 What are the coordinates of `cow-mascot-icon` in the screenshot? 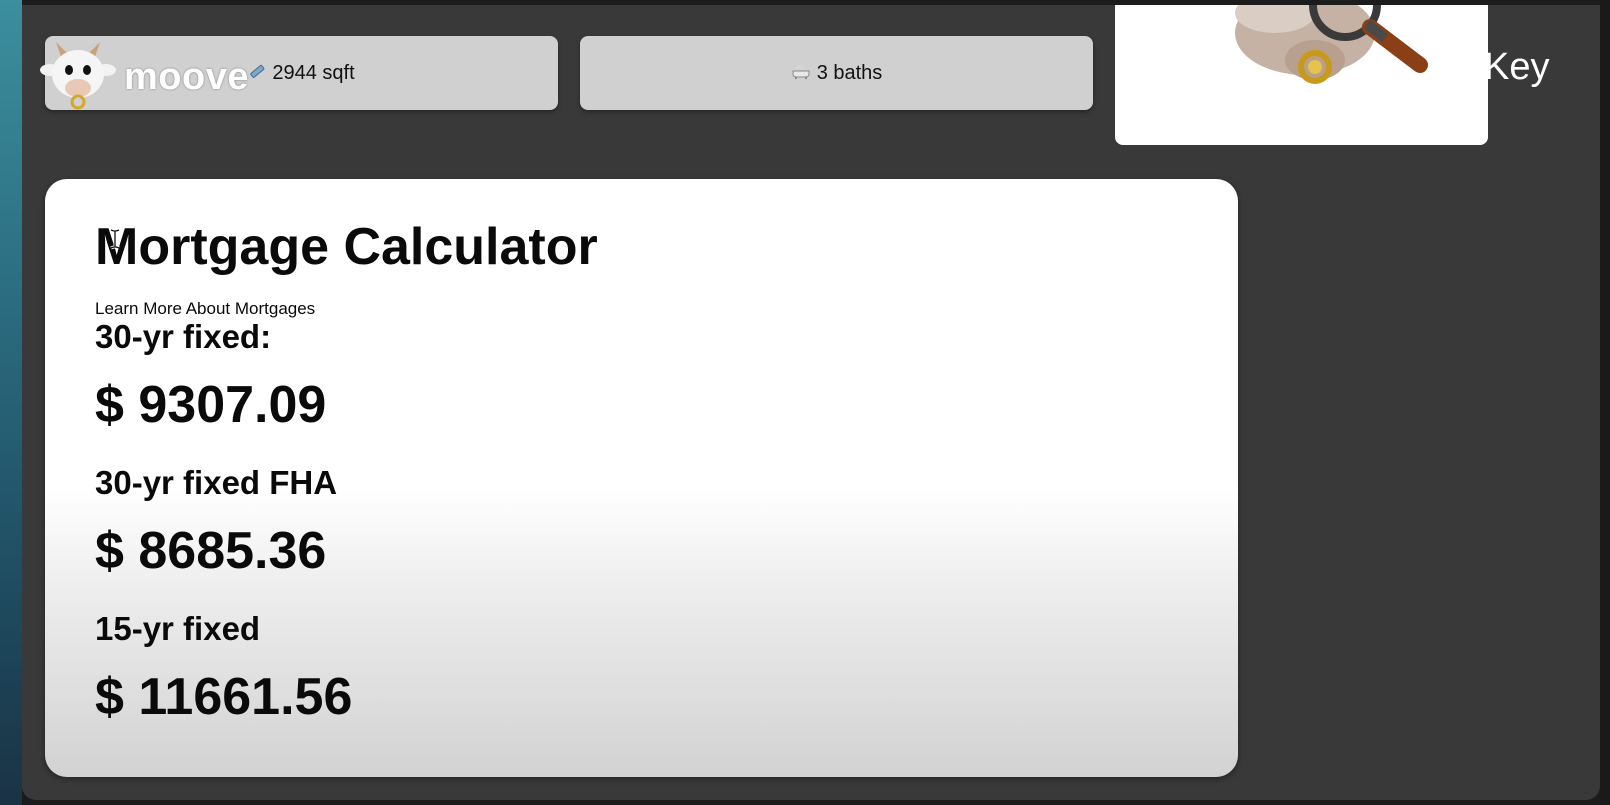 It's located at (78, 72).